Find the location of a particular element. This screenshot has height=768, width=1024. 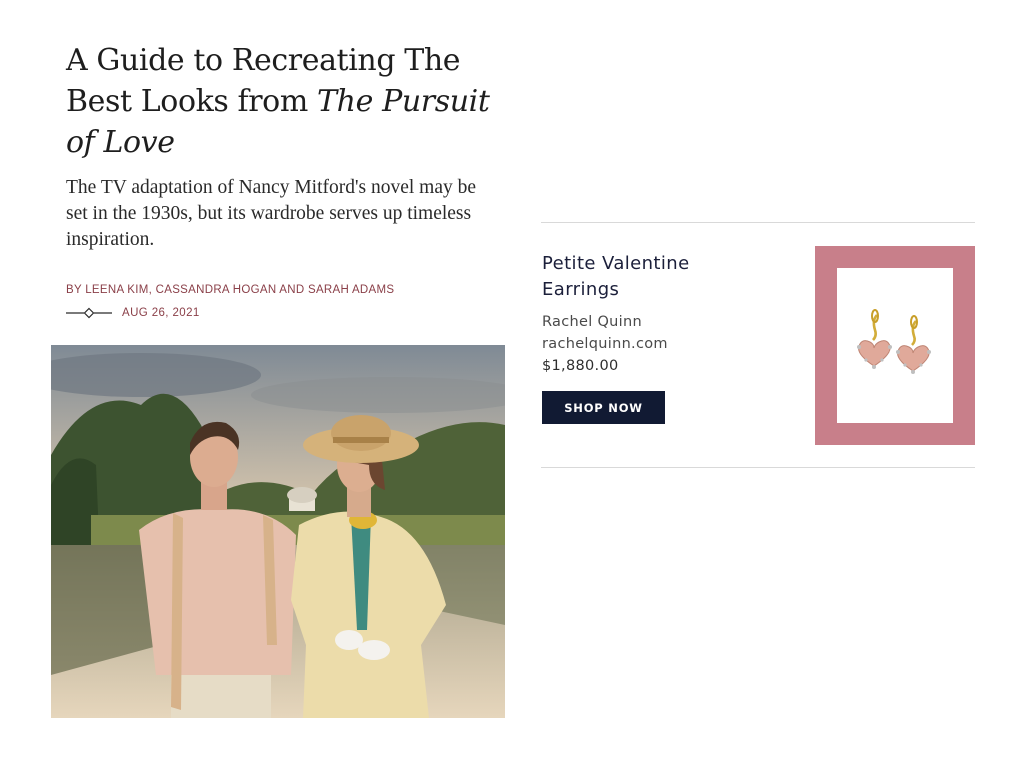

heart-earrings-icon is located at coordinates (894, 341).